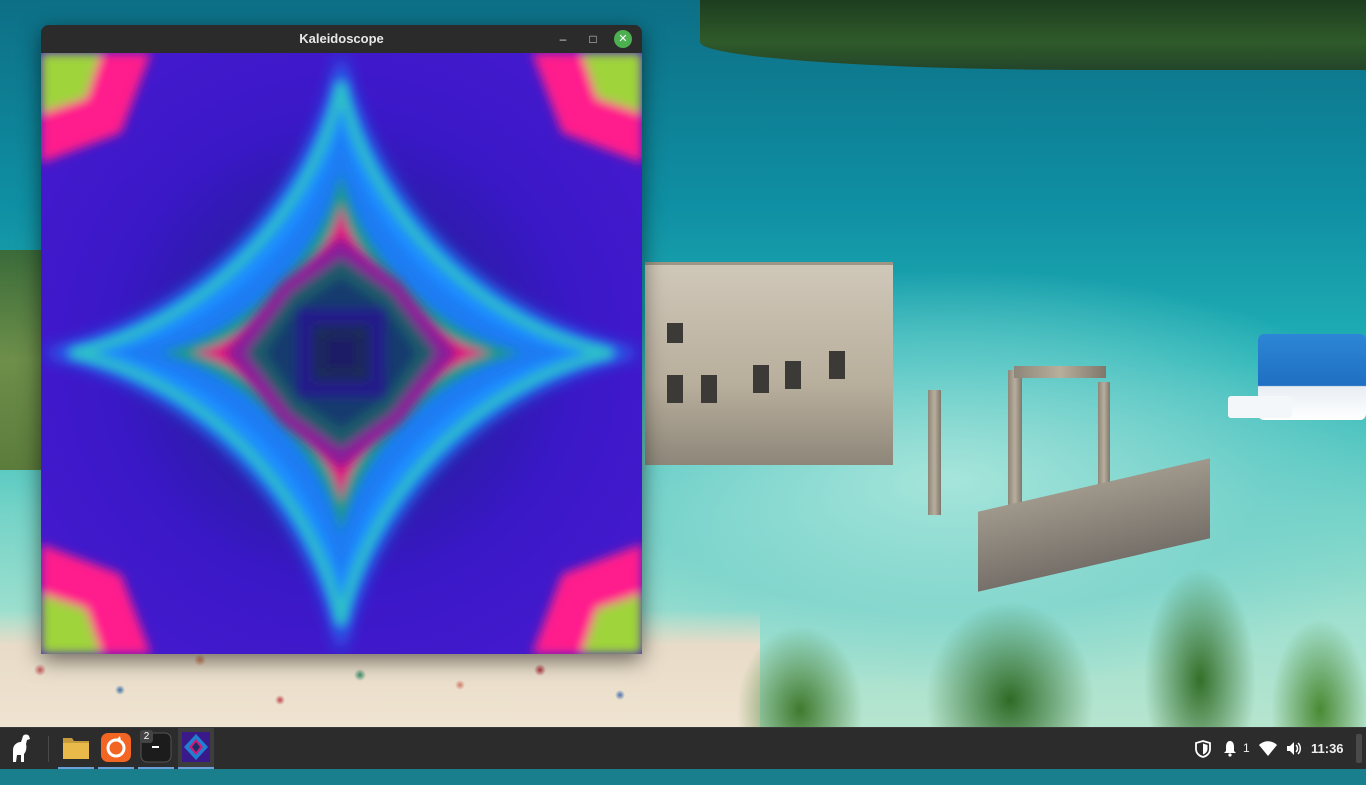 This screenshot has width=1366, height=785. What do you see at coordinates (146, 736) in the screenshot?
I see `window-count-badge: 2` at bounding box center [146, 736].